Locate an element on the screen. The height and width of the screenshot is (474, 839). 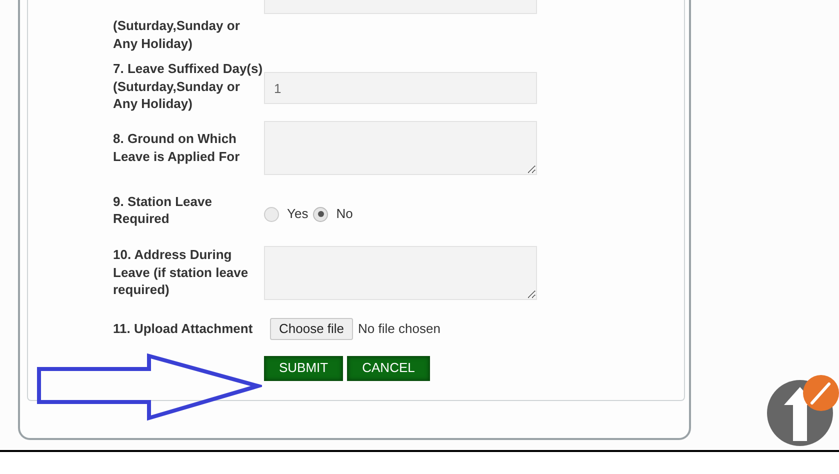
input-field: 1 is located at coordinates (400, 88).